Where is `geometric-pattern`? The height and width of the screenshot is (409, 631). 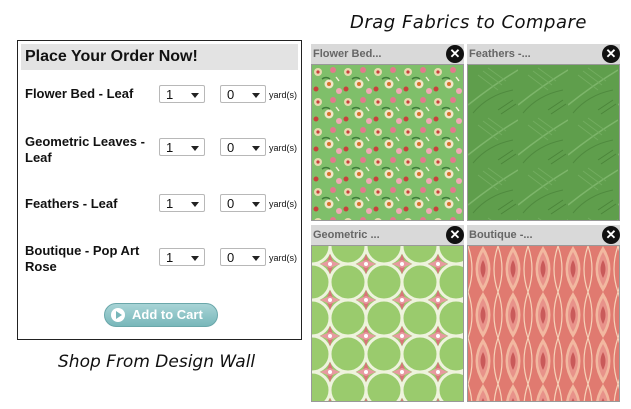
geometric-pattern is located at coordinates (387, 323).